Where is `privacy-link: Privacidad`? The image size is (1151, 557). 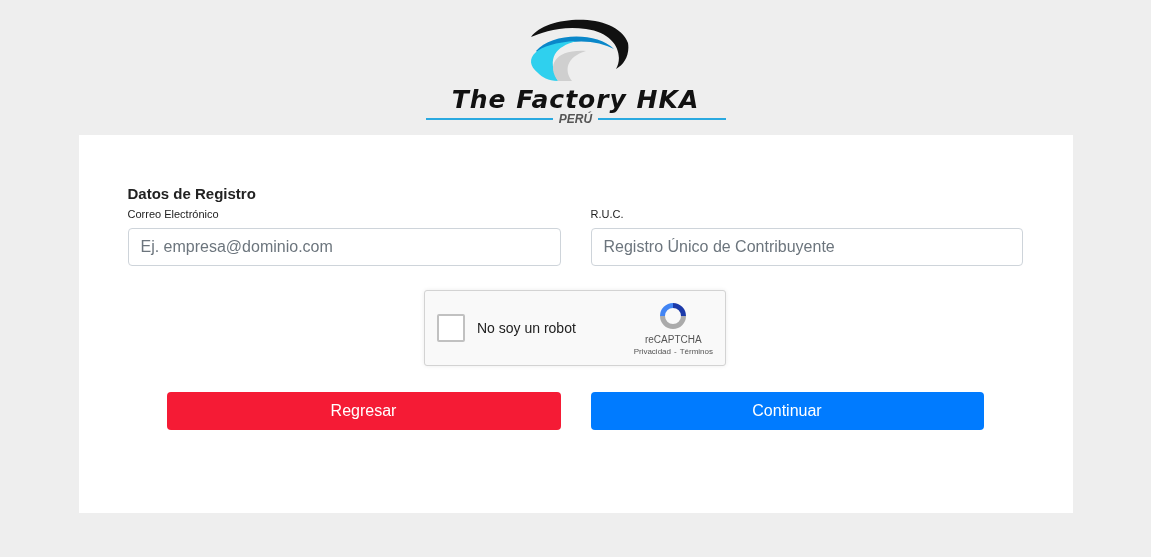
privacy-link: Privacidad is located at coordinates (652, 351).